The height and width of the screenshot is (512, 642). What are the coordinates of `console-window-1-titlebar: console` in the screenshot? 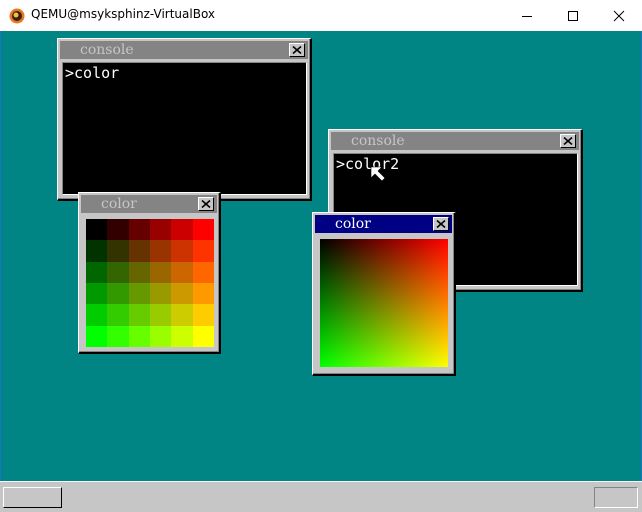 It's located at (184, 50).